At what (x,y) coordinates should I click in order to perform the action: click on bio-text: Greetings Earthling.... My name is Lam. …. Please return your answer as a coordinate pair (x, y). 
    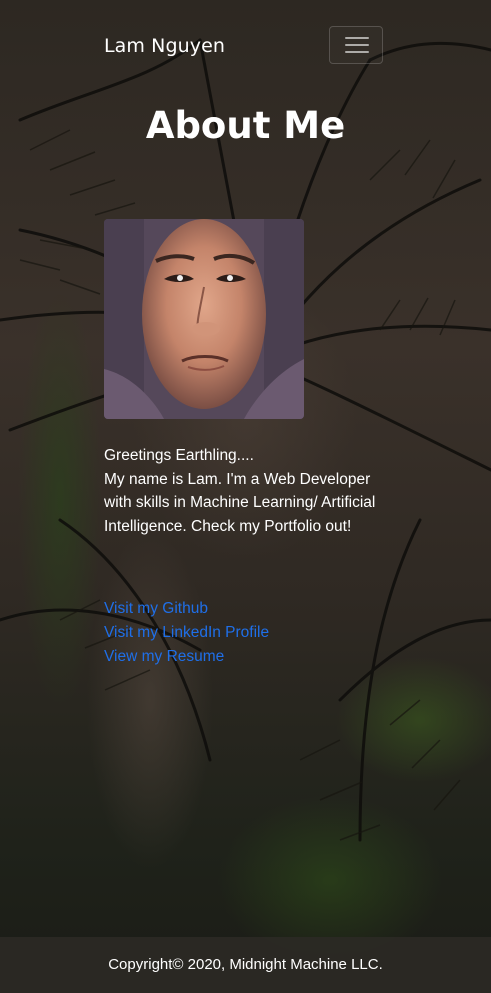
    Looking at the image, I should click on (246, 491).